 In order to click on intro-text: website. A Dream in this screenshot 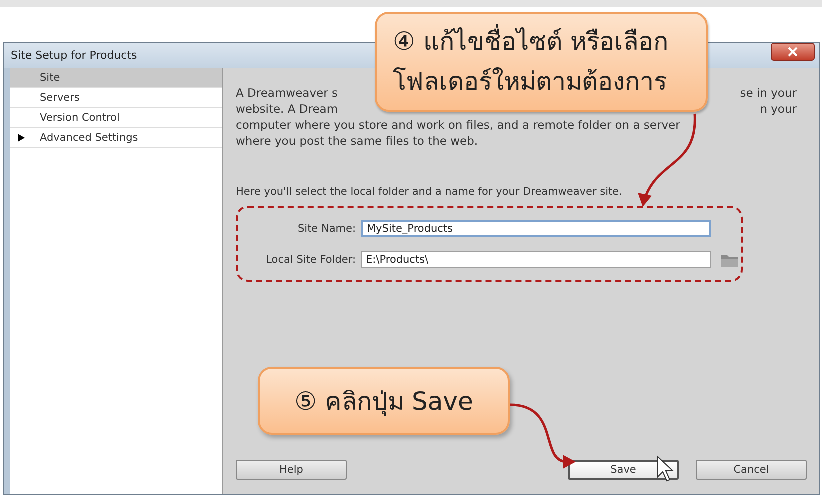, I will do `click(287, 109)`.